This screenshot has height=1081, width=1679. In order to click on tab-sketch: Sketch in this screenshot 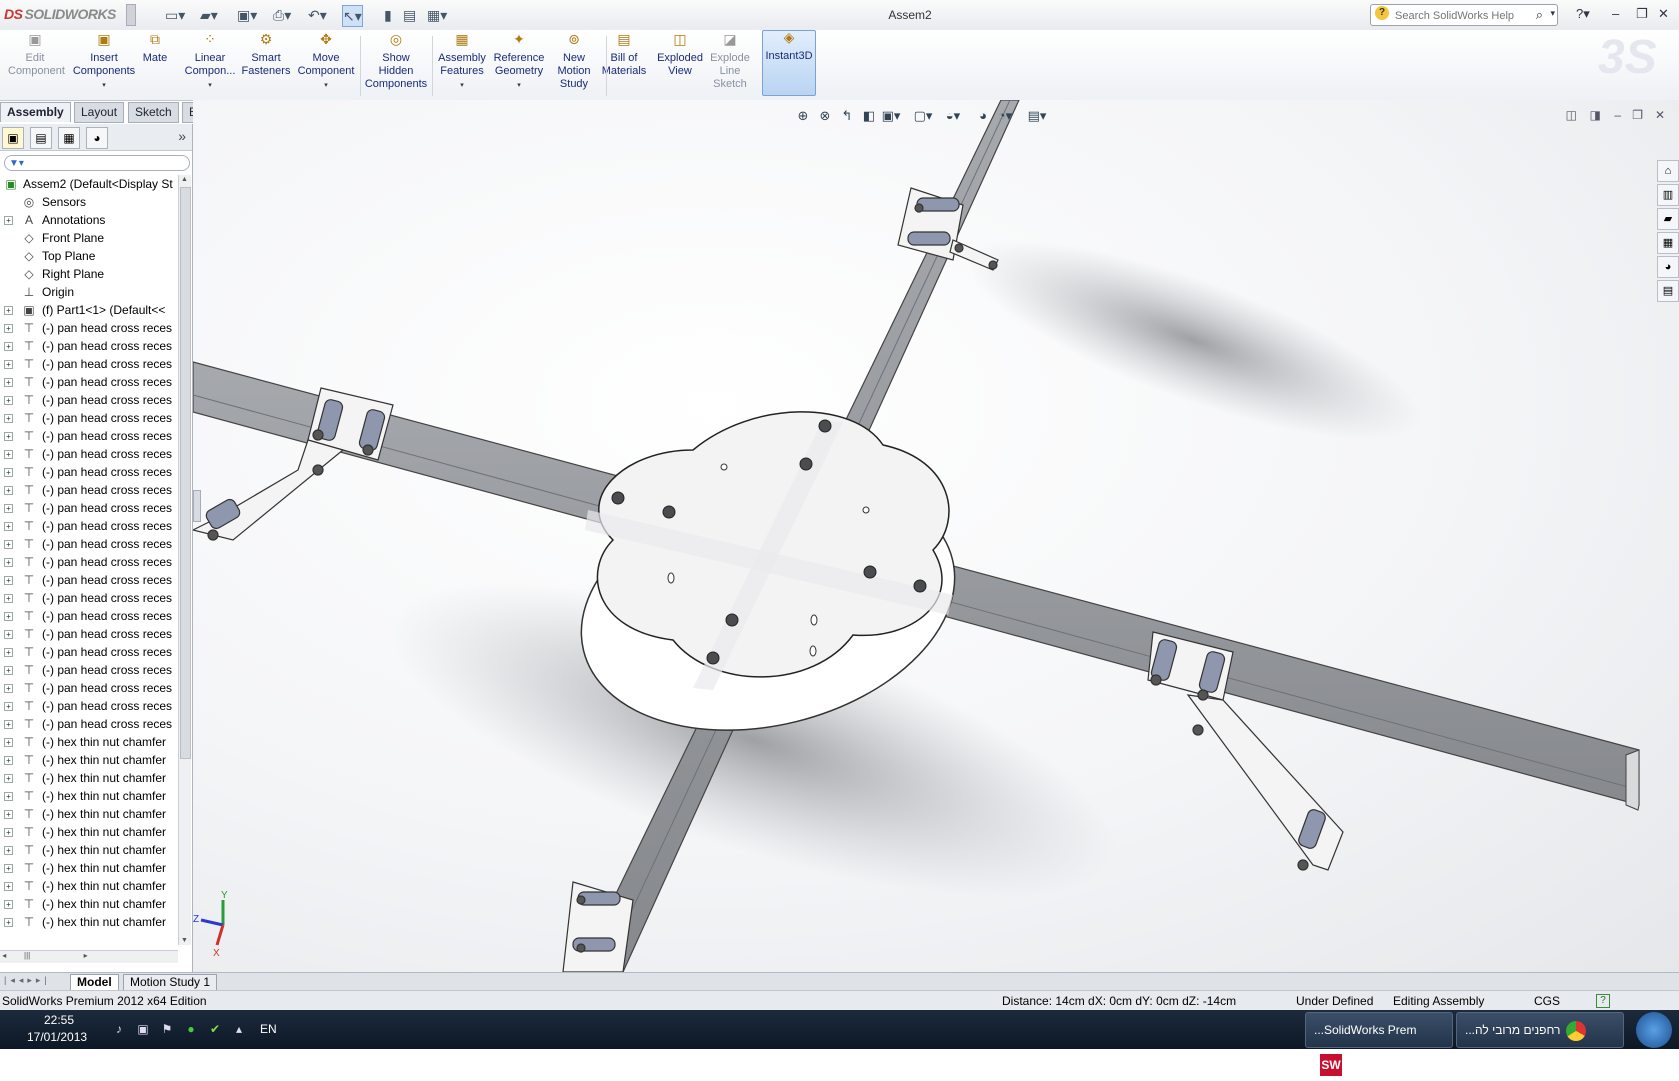, I will do `click(153, 112)`.